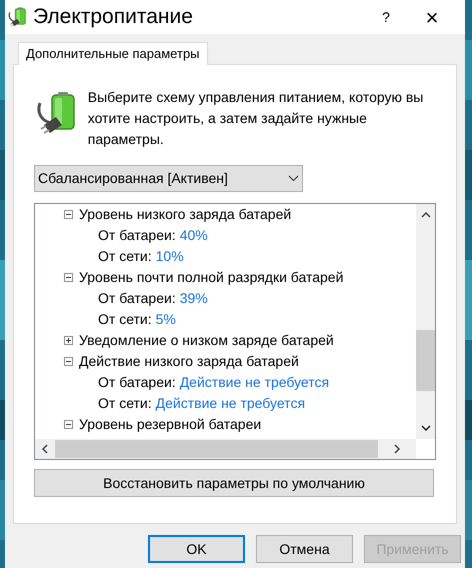 This screenshot has width=472, height=568. I want to click on tree-item: Уровень низкого заряда батарей, so click(185, 214).